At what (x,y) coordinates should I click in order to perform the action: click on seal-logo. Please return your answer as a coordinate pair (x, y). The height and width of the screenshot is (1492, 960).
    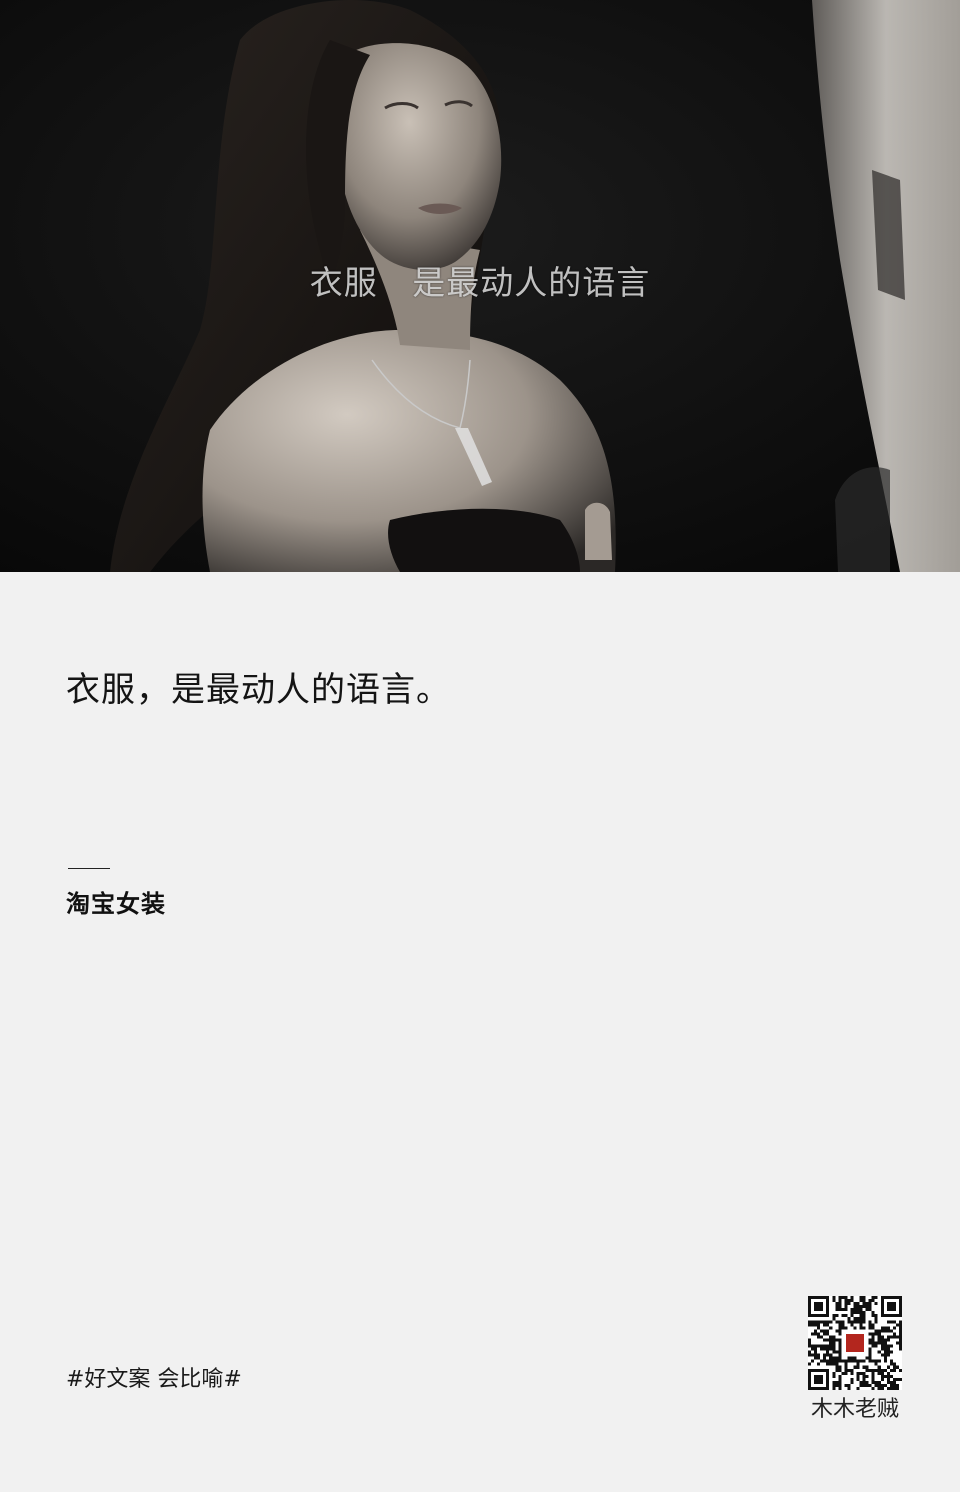
    Looking at the image, I should click on (855, 1343).